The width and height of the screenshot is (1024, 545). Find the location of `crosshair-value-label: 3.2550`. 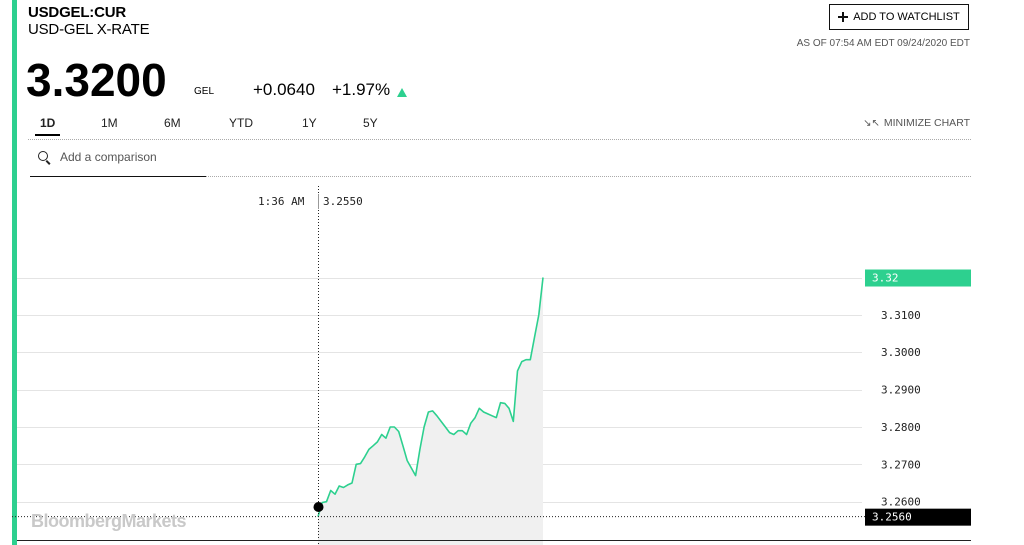

crosshair-value-label: 3.2550 is located at coordinates (343, 201).